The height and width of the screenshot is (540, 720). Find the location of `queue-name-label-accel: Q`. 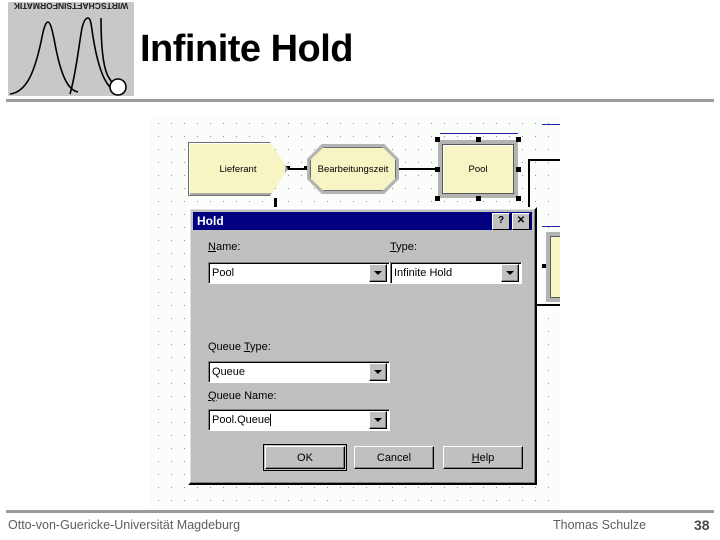

queue-name-label-accel: Q is located at coordinates (212, 396).